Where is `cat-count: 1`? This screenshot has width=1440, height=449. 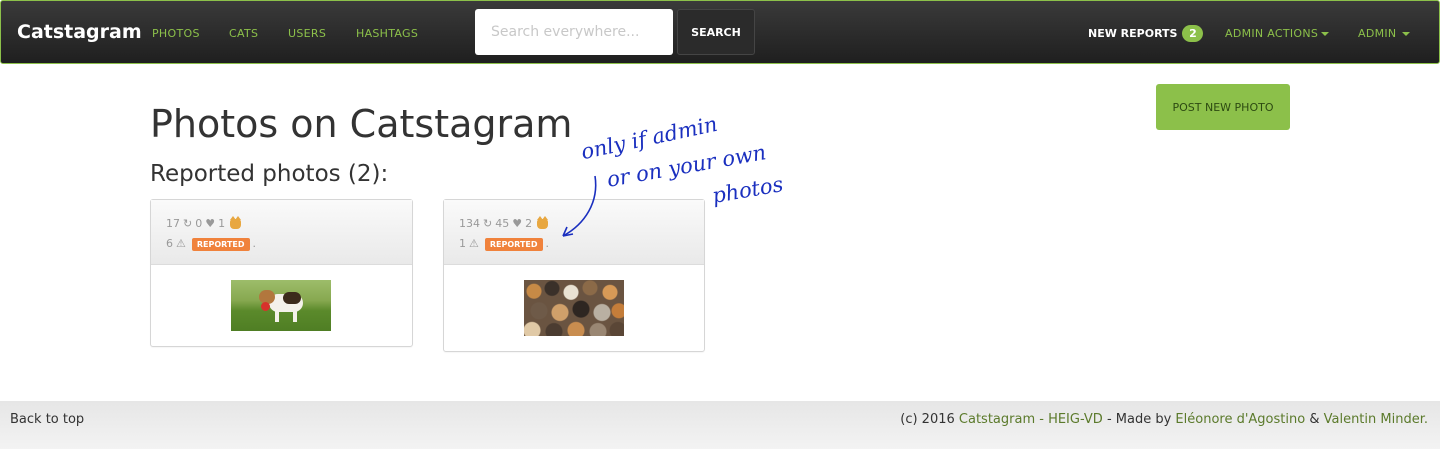
cat-count: 1 is located at coordinates (222, 223).